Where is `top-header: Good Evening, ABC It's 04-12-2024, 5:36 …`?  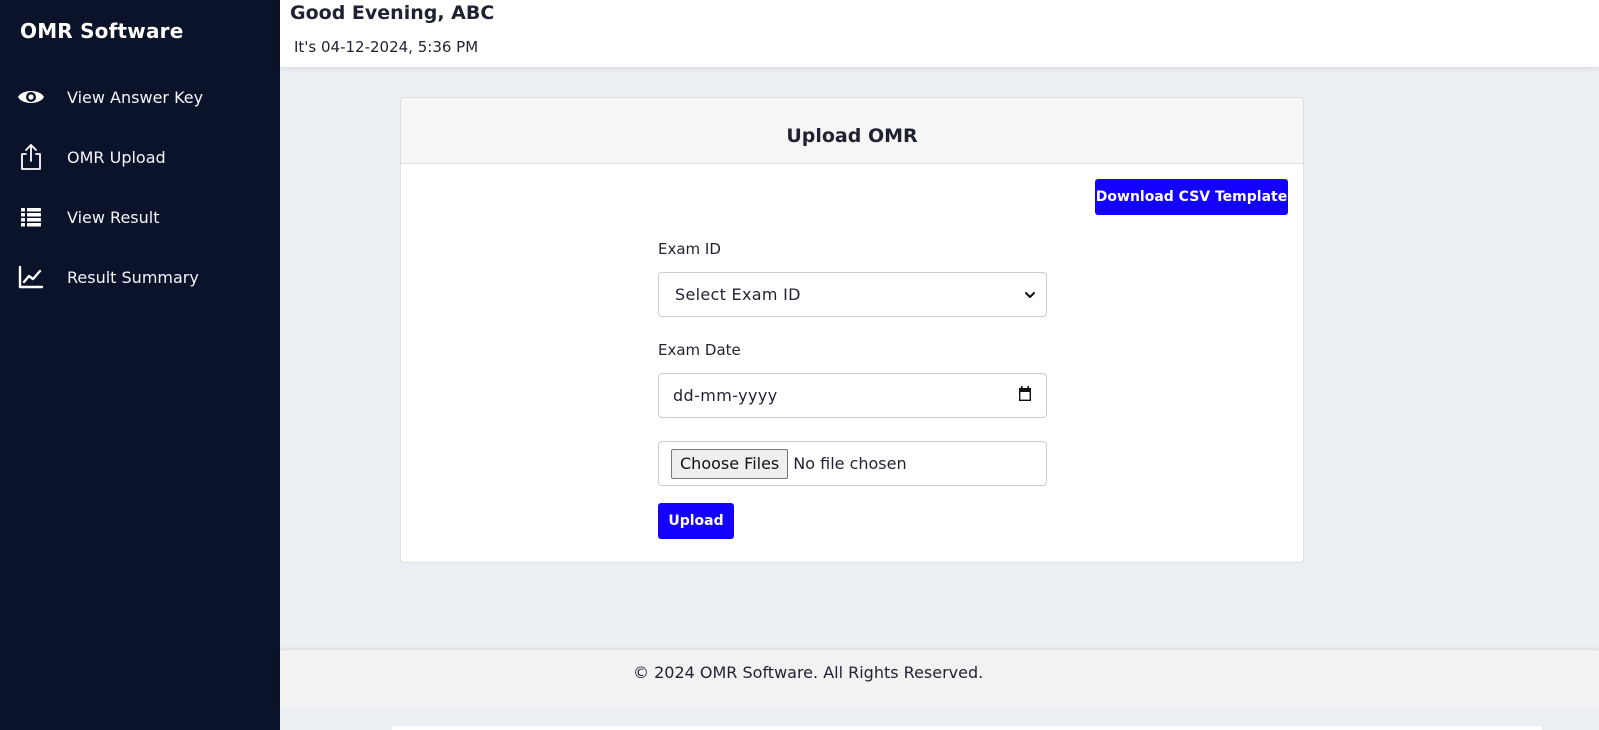
top-header: Good Evening, ABC It's 04-12-2024, 5:36 … is located at coordinates (939, 33).